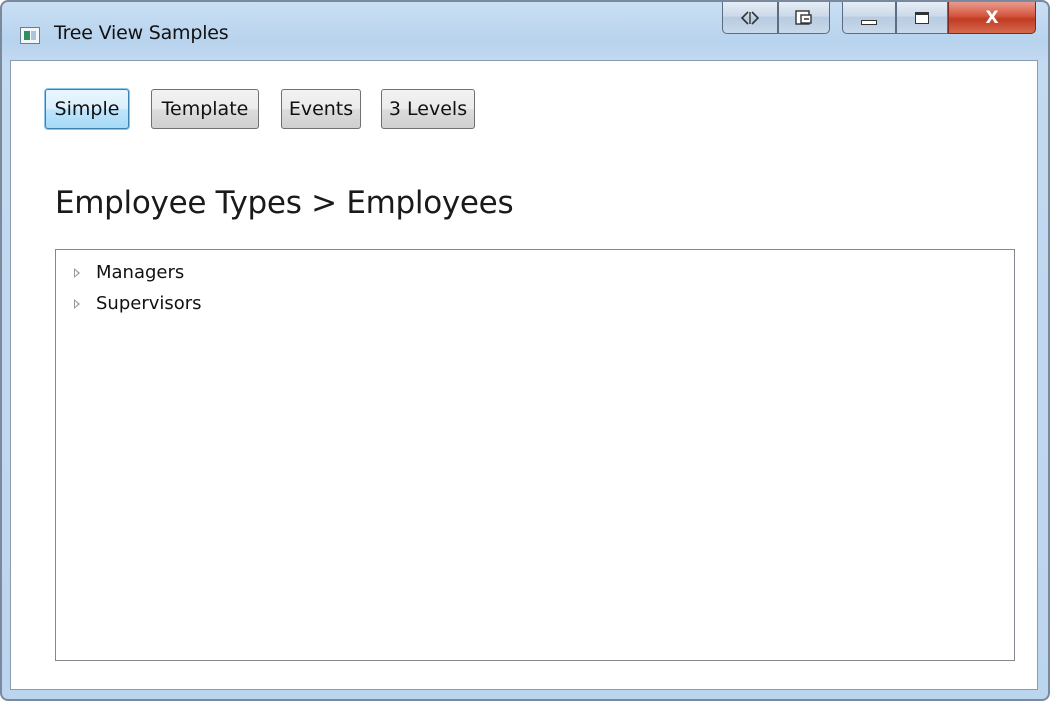  What do you see at coordinates (205, 109) in the screenshot?
I see `template-button: Template` at bounding box center [205, 109].